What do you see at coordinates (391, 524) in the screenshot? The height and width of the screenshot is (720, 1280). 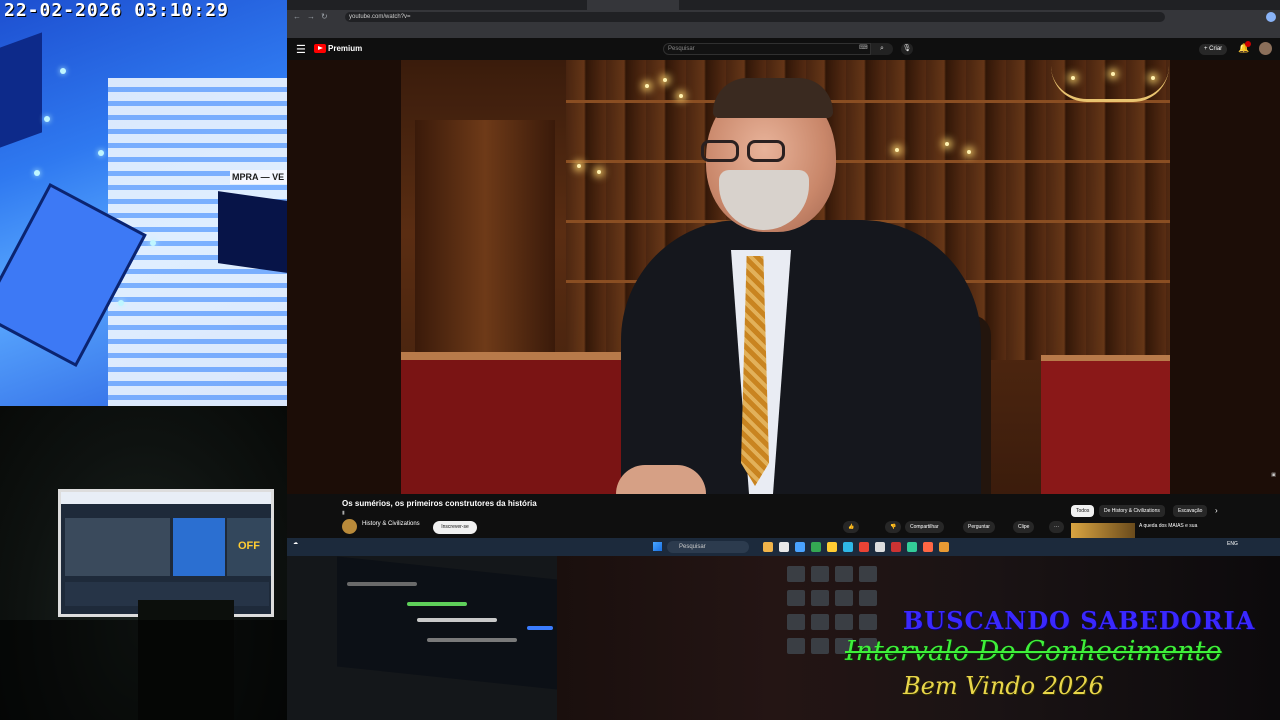 I see `channel-name: History & Civilizations` at bounding box center [391, 524].